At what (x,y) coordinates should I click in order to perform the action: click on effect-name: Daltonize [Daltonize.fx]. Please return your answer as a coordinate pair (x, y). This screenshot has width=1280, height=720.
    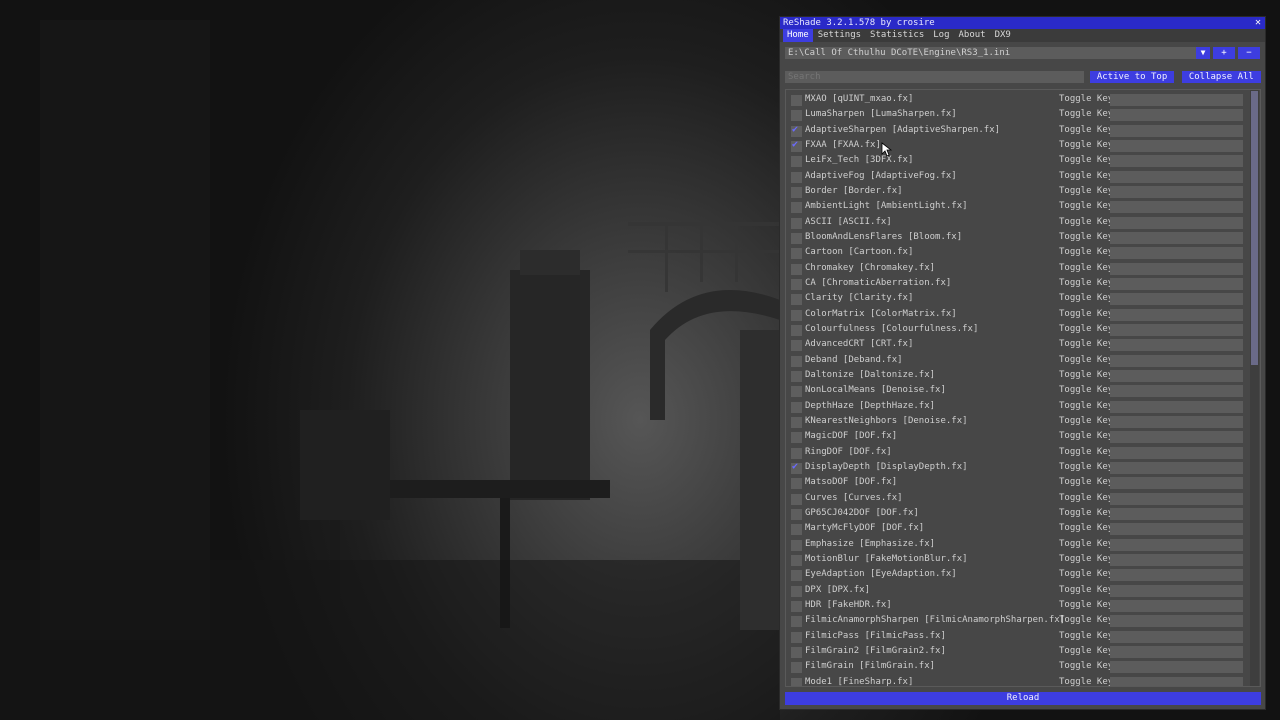
    Looking at the image, I should click on (870, 375).